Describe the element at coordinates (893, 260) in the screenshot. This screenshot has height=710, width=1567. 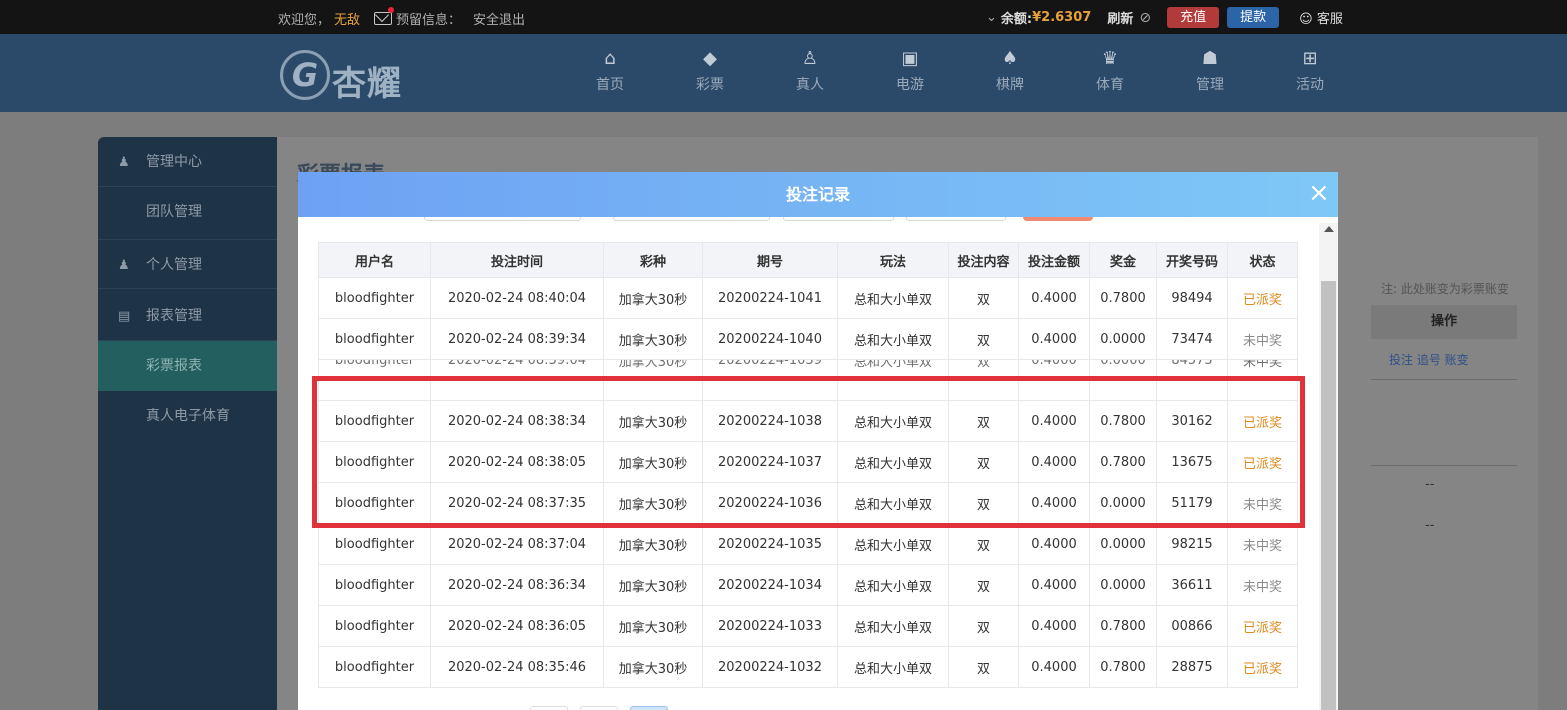
I see `column-header: 玩法` at that location.